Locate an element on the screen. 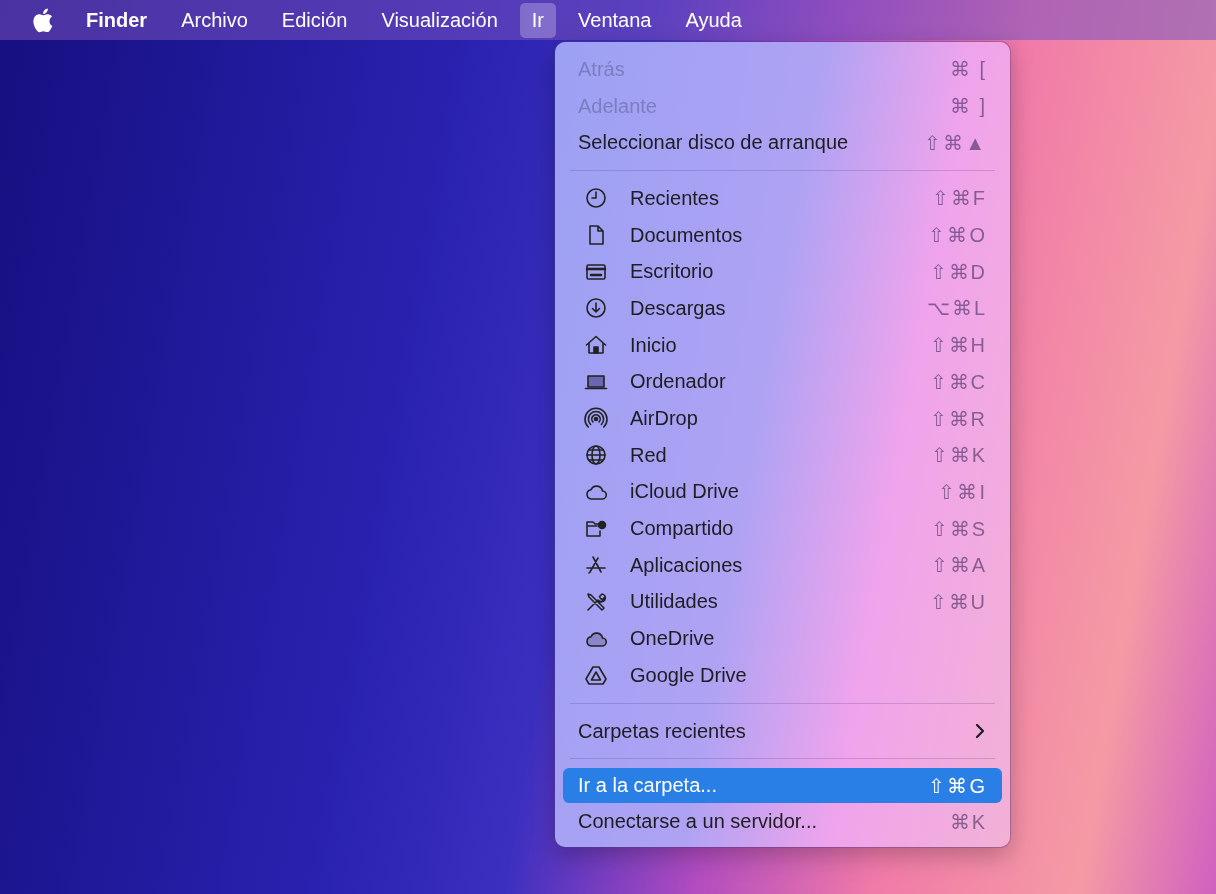 The image size is (1216, 894). apple-logo-icon is located at coordinates (42, 20).